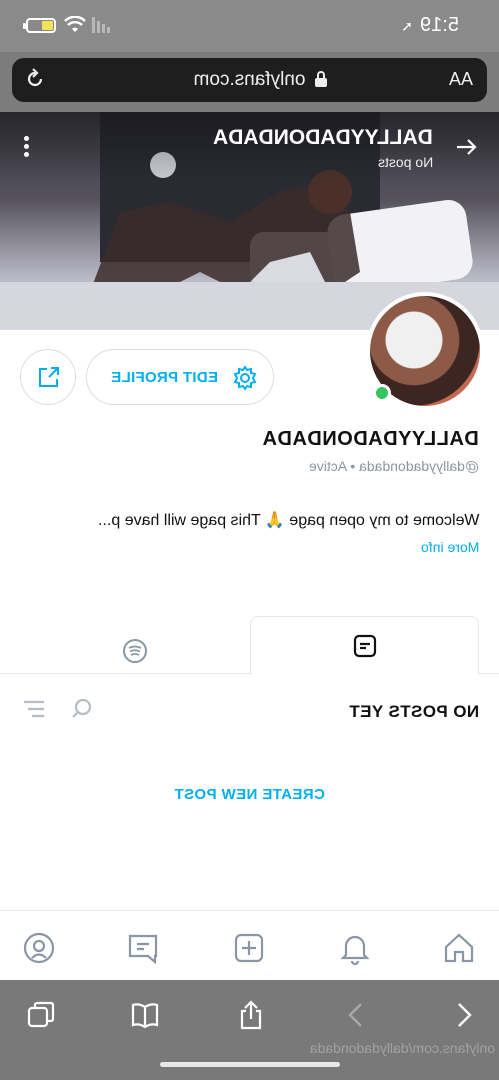  I want to click on location-arrow-icon: ➚, so click(407, 26).